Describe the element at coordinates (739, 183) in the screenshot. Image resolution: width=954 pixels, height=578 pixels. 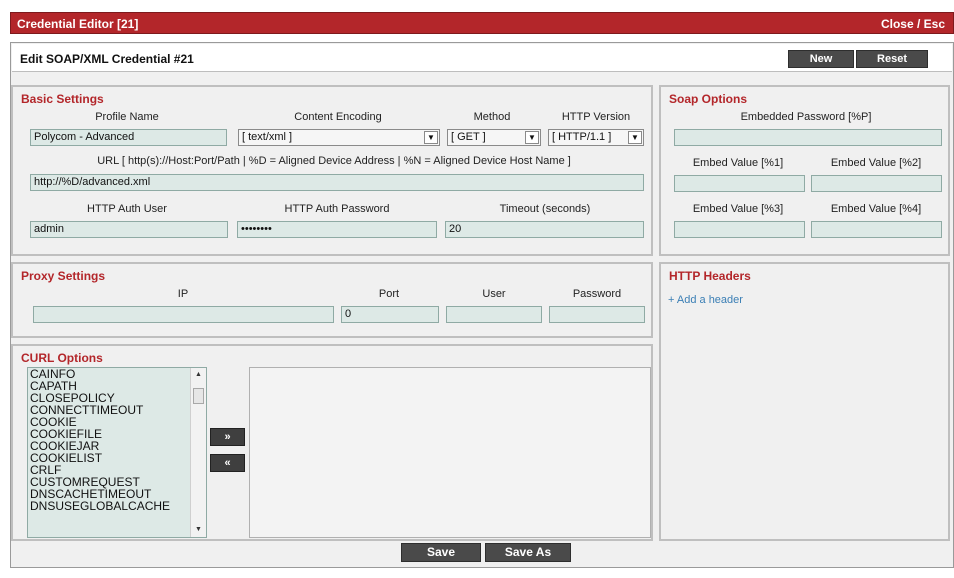
I see `embed-value-1-input` at that location.